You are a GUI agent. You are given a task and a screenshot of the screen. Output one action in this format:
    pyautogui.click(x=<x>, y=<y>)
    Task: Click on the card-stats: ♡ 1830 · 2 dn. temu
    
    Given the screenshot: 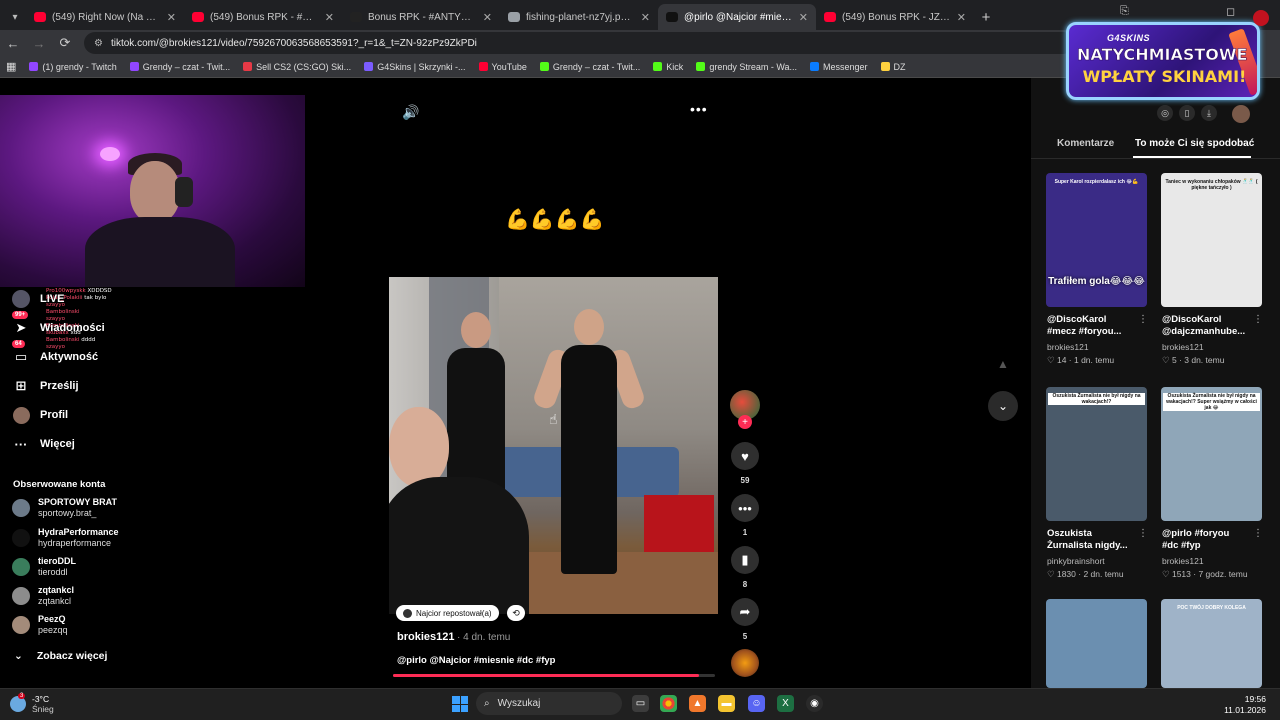 What is the action you would take?
    pyautogui.click(x=1085, y=574)
    